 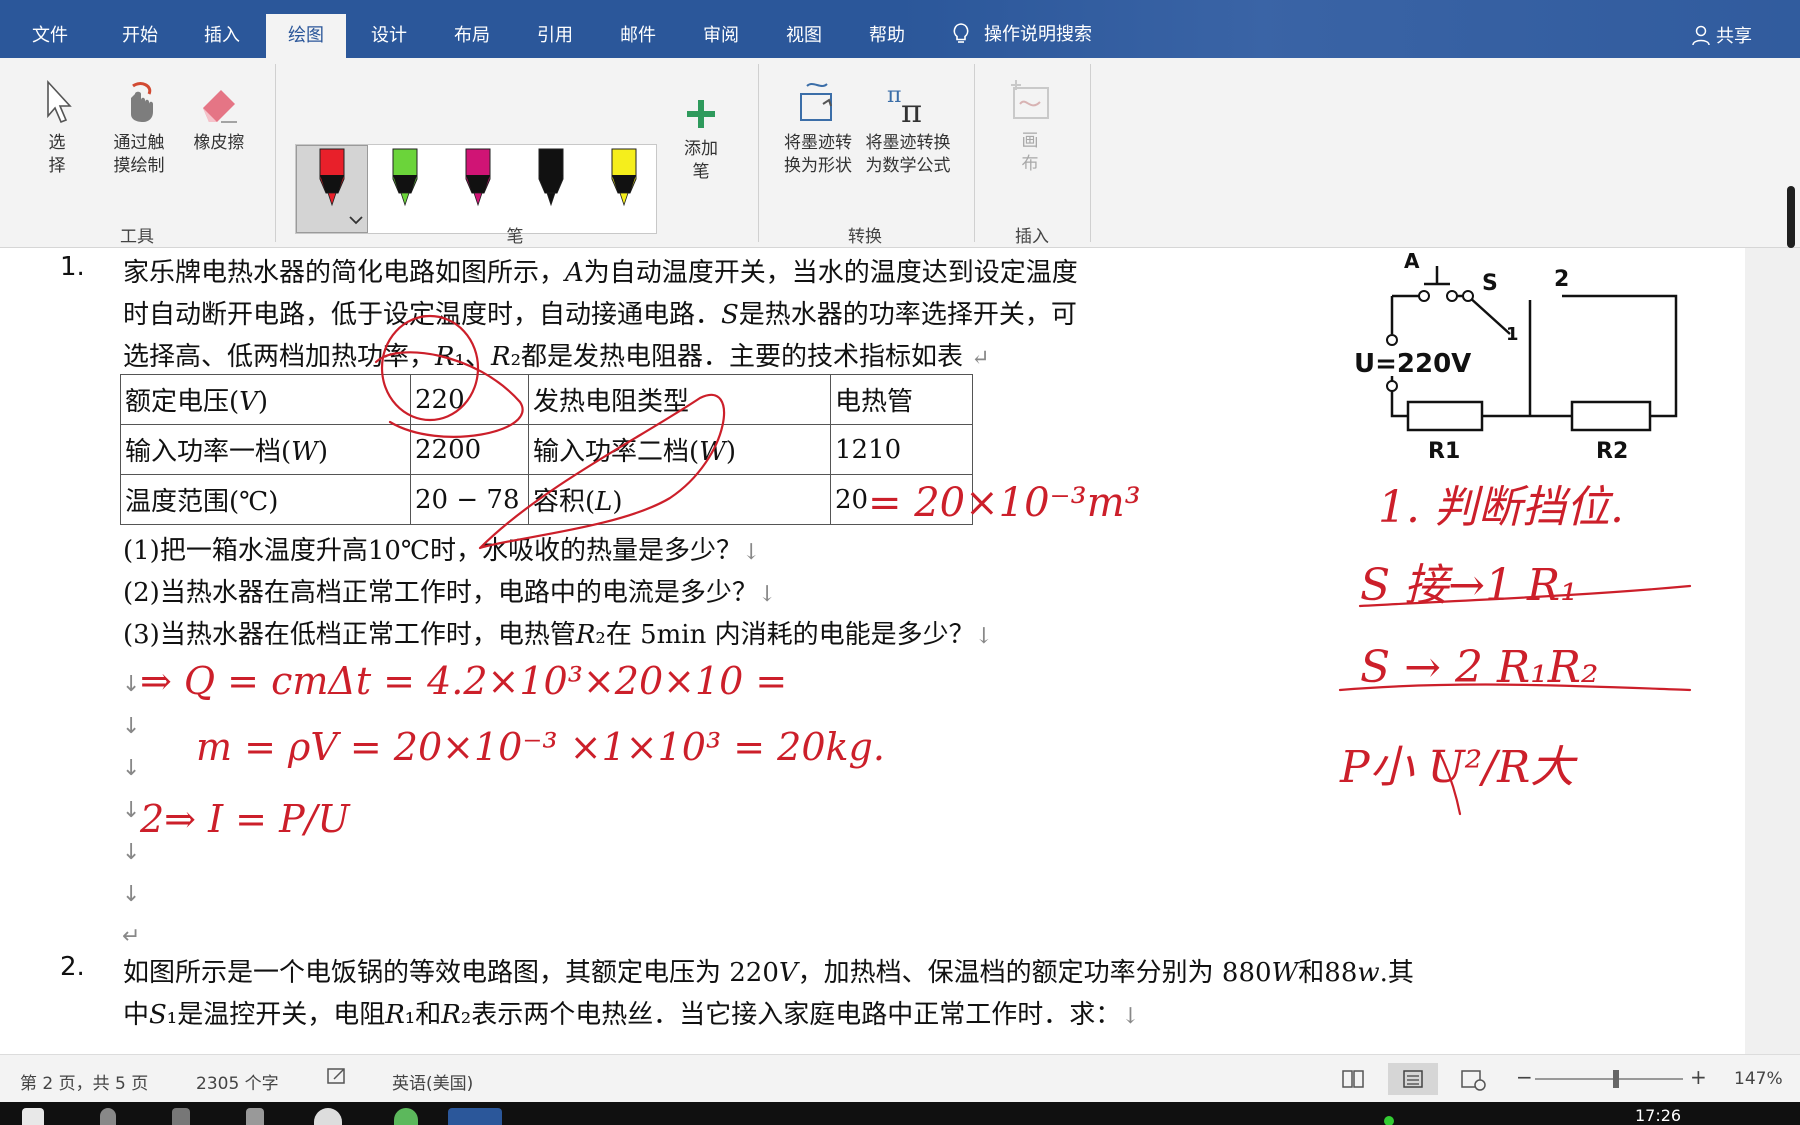 What do you see at coordinates (1791, 217) in the screenshot?
I see `scrollbar-thumb` at bounding box center [1791, 217].